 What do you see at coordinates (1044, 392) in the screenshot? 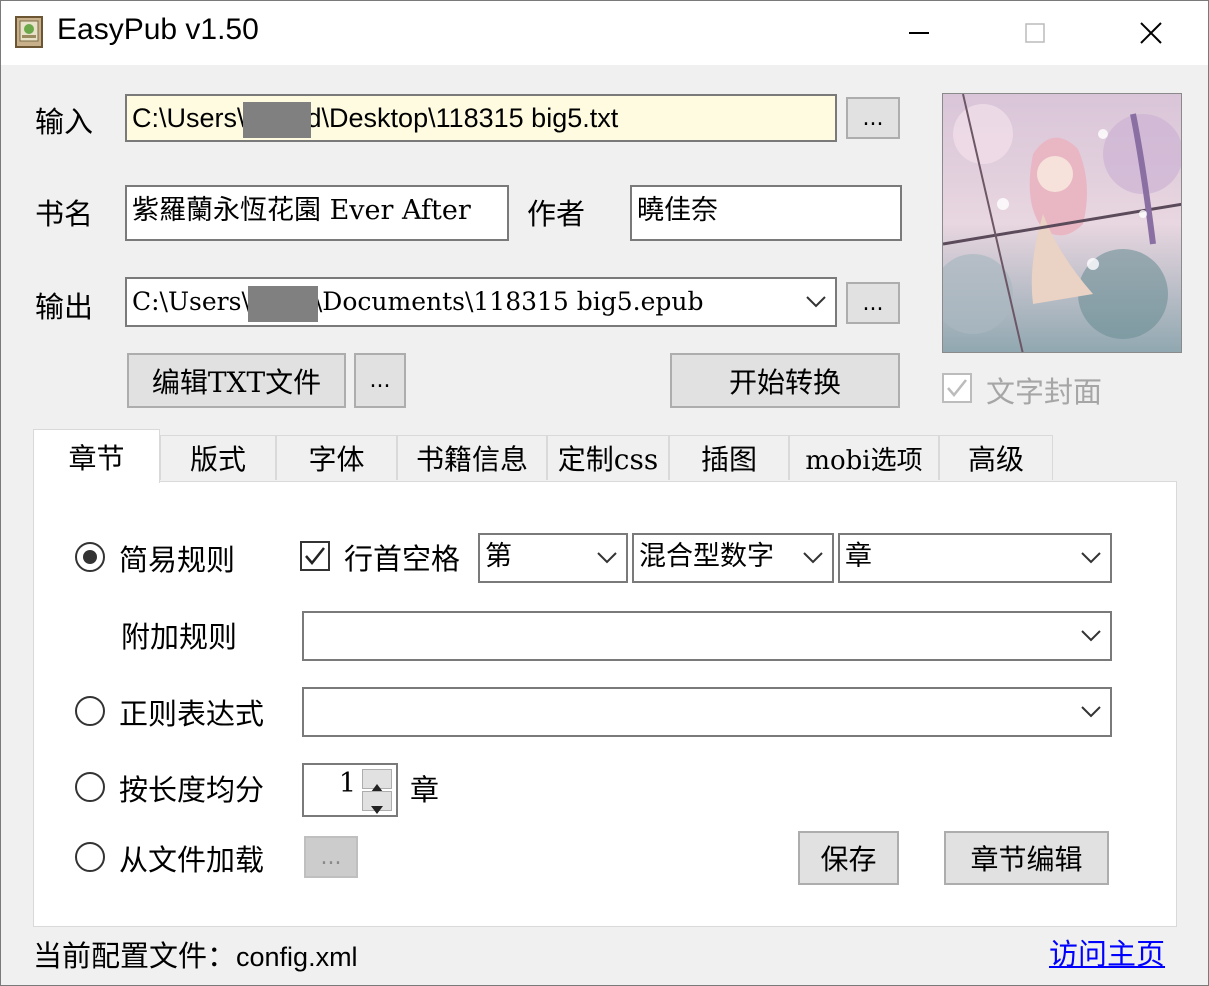
I see `text-cover-label: 文字封面` at bounding box center [1044, 392].